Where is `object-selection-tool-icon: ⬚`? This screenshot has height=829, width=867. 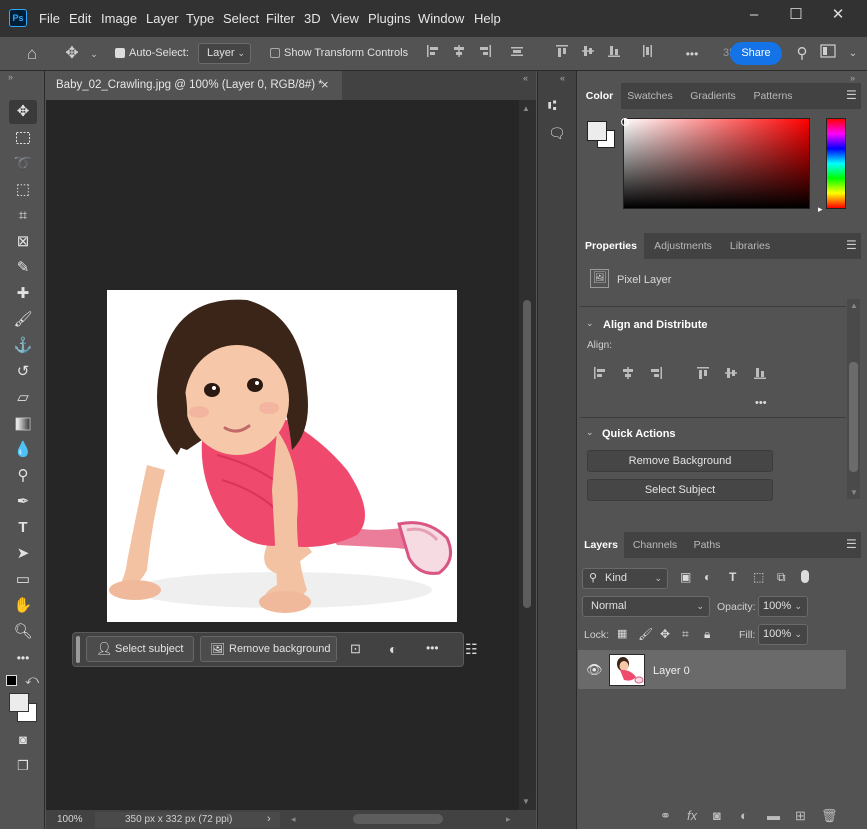
object-selection-tool-icon: ⬚ is located at coordinates (23, 190).